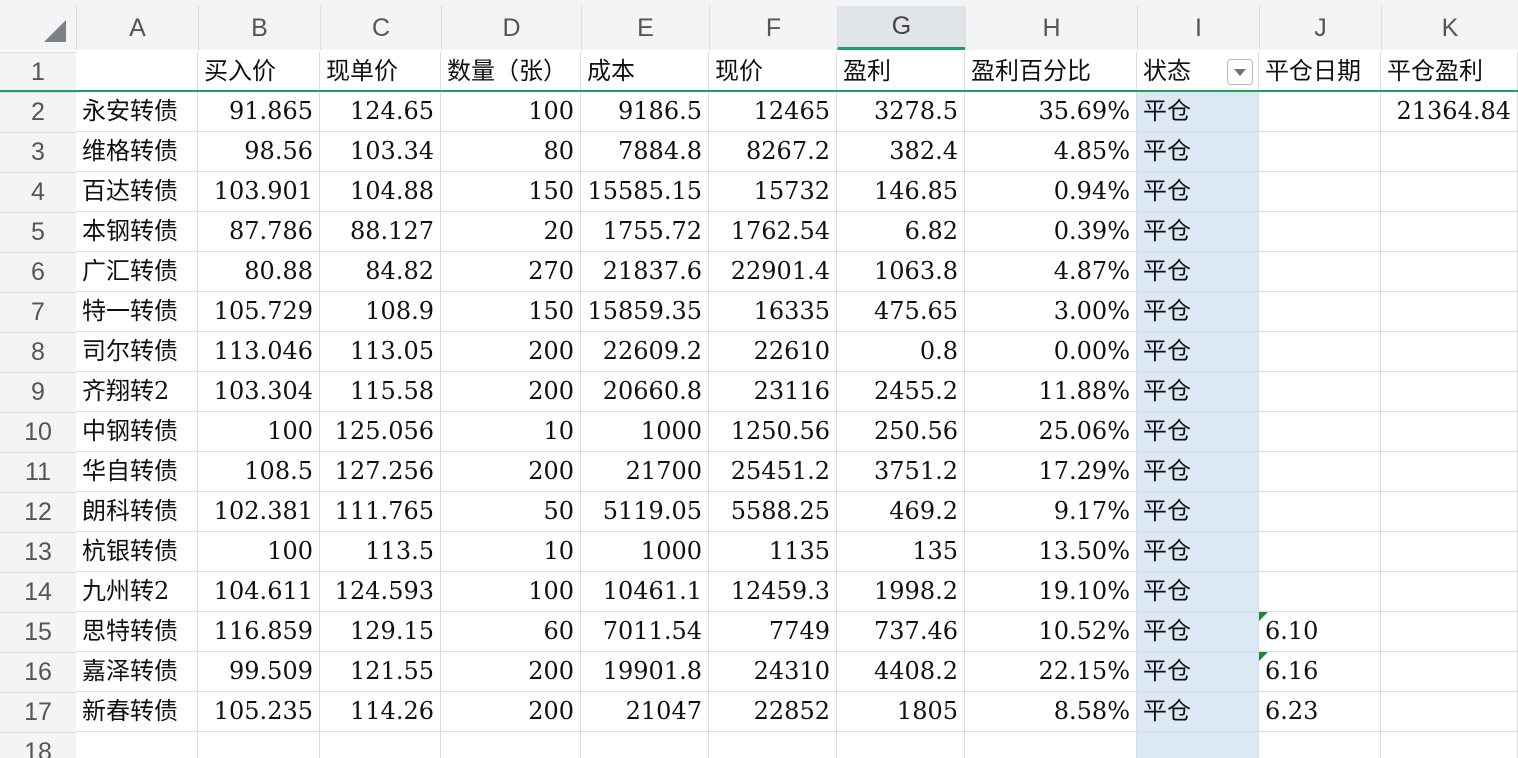 This screenshot has width=1518, height=758. I want to click on cell-c9: 115.58, so click(380, 392).